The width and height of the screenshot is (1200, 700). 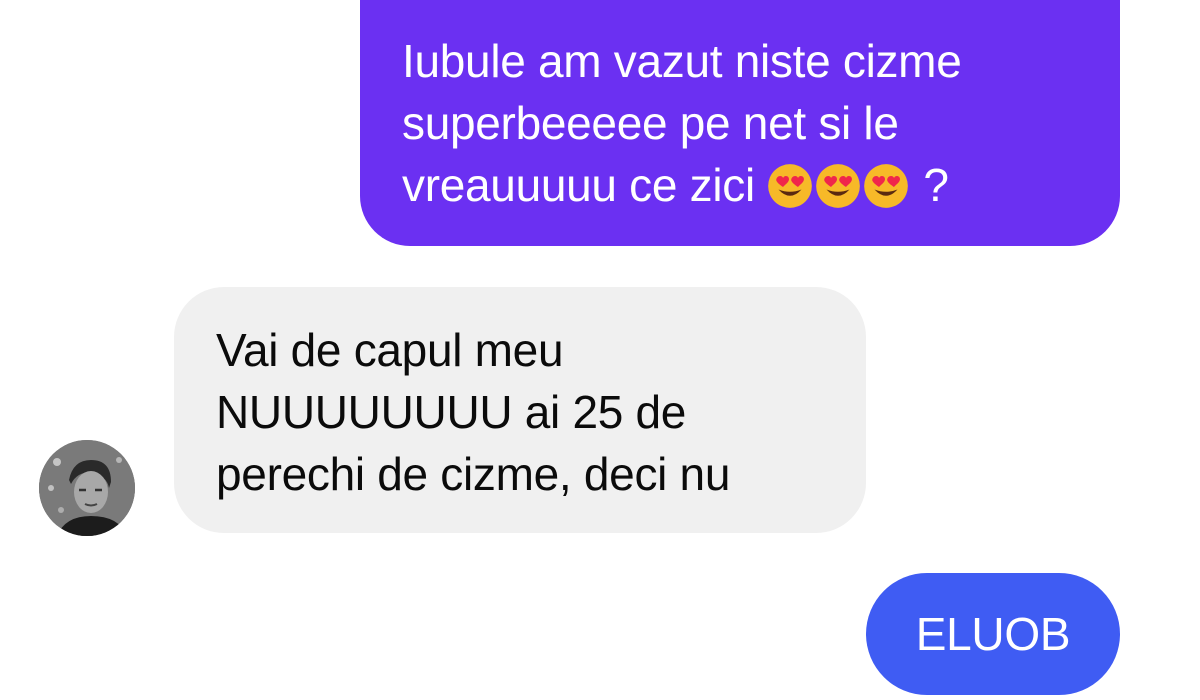 I want to click on message-line-text: vreauuuuu ce zici, so click(x=578, y=185).